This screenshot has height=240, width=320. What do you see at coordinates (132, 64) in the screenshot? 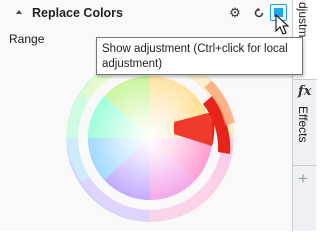
I see `tooltip-line-2: adjustment)` at bounding box center [132, 64].